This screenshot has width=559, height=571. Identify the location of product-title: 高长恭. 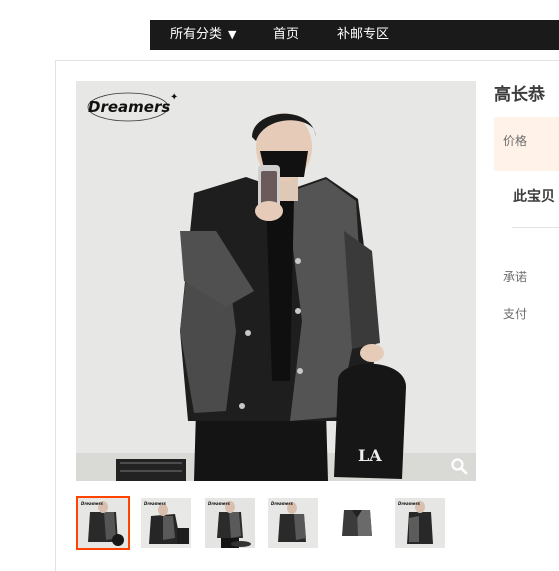
(519, 95).